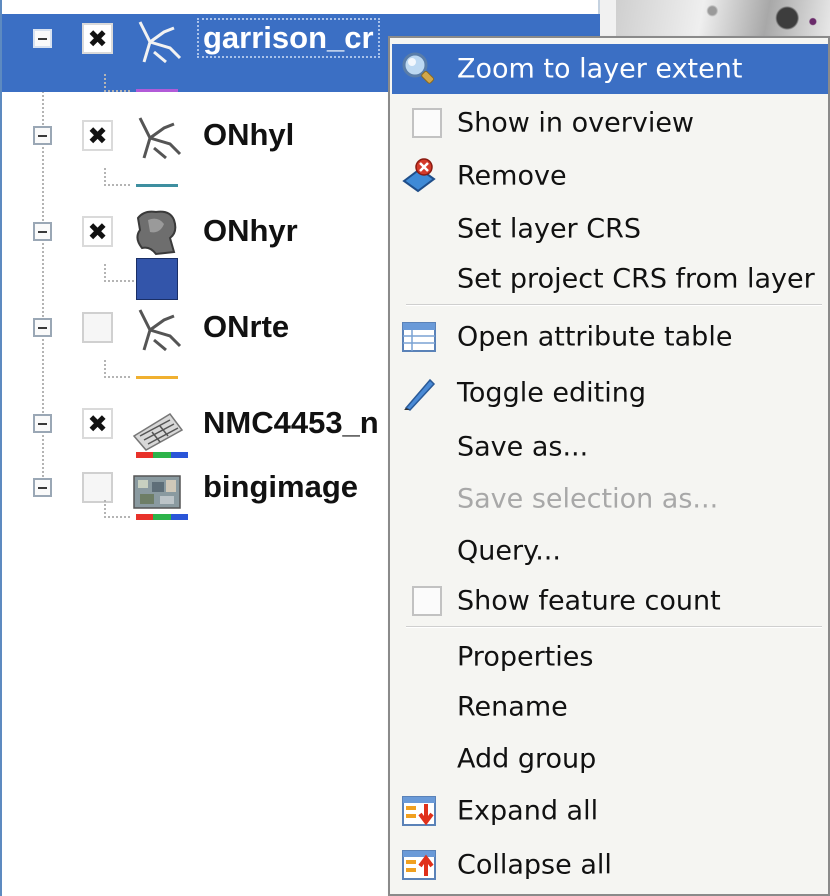 This screenshot has height=896, width=830. I want to click on menu-item-label: Set project CRS from layer, so click(636, 279).